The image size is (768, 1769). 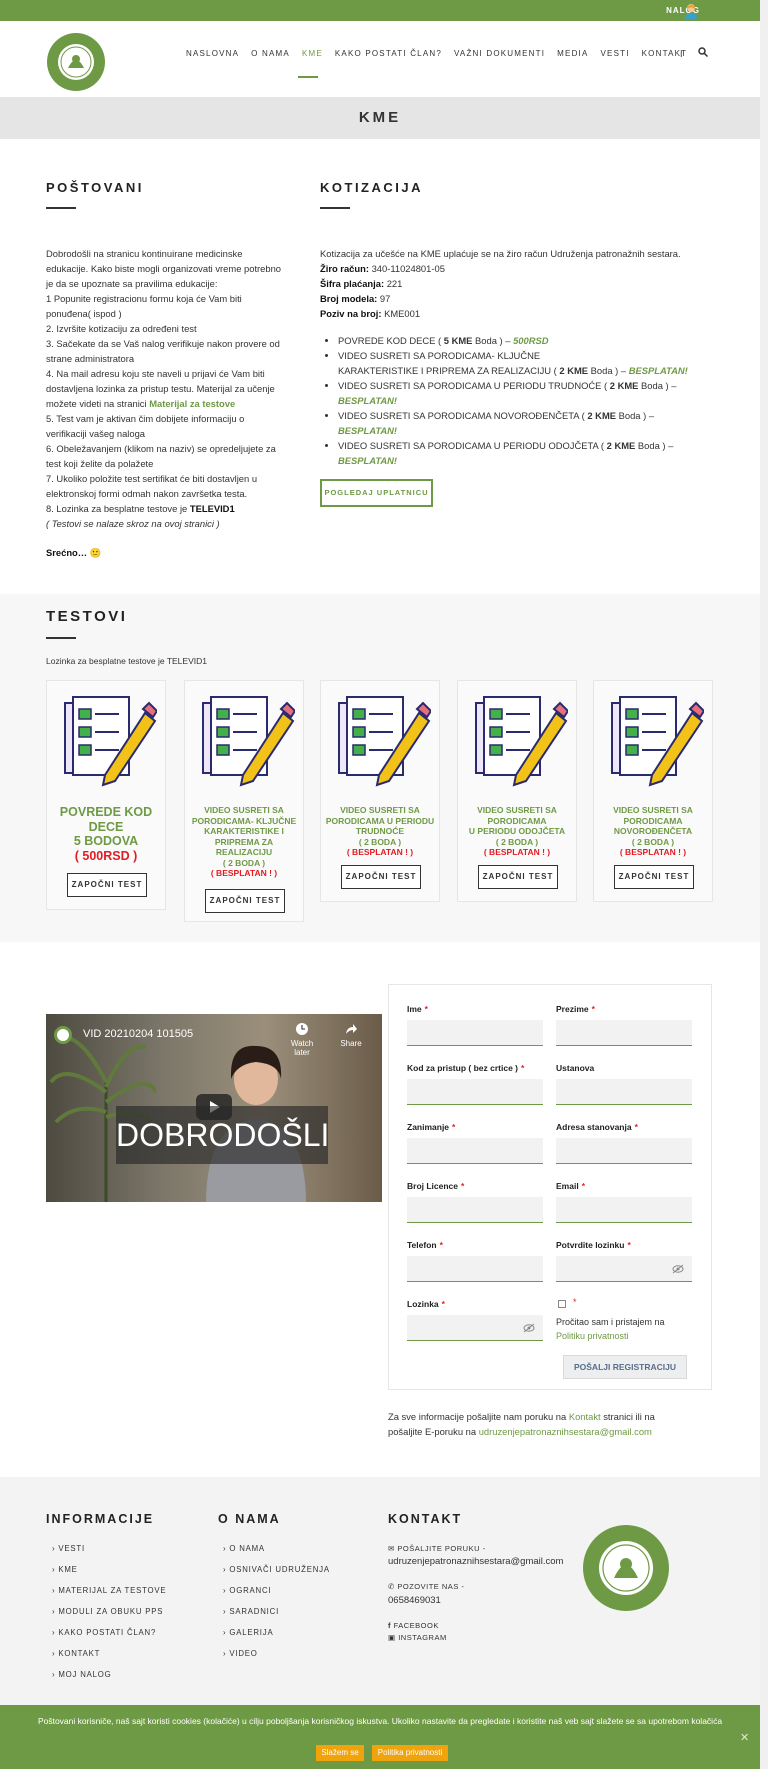 What do you see at coordinates (431, 1586) in the screenshot?
I see `tel-label: POZOVITE NAS -` at bounding box center [431, 1586].